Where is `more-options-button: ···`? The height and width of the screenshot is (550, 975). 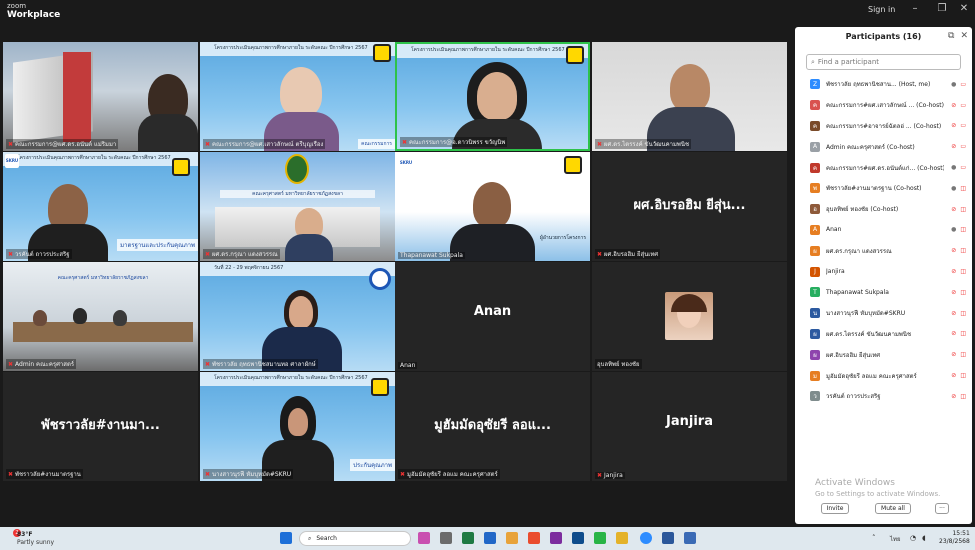 more-options-button: ··· is located at coordinates (942, 508).